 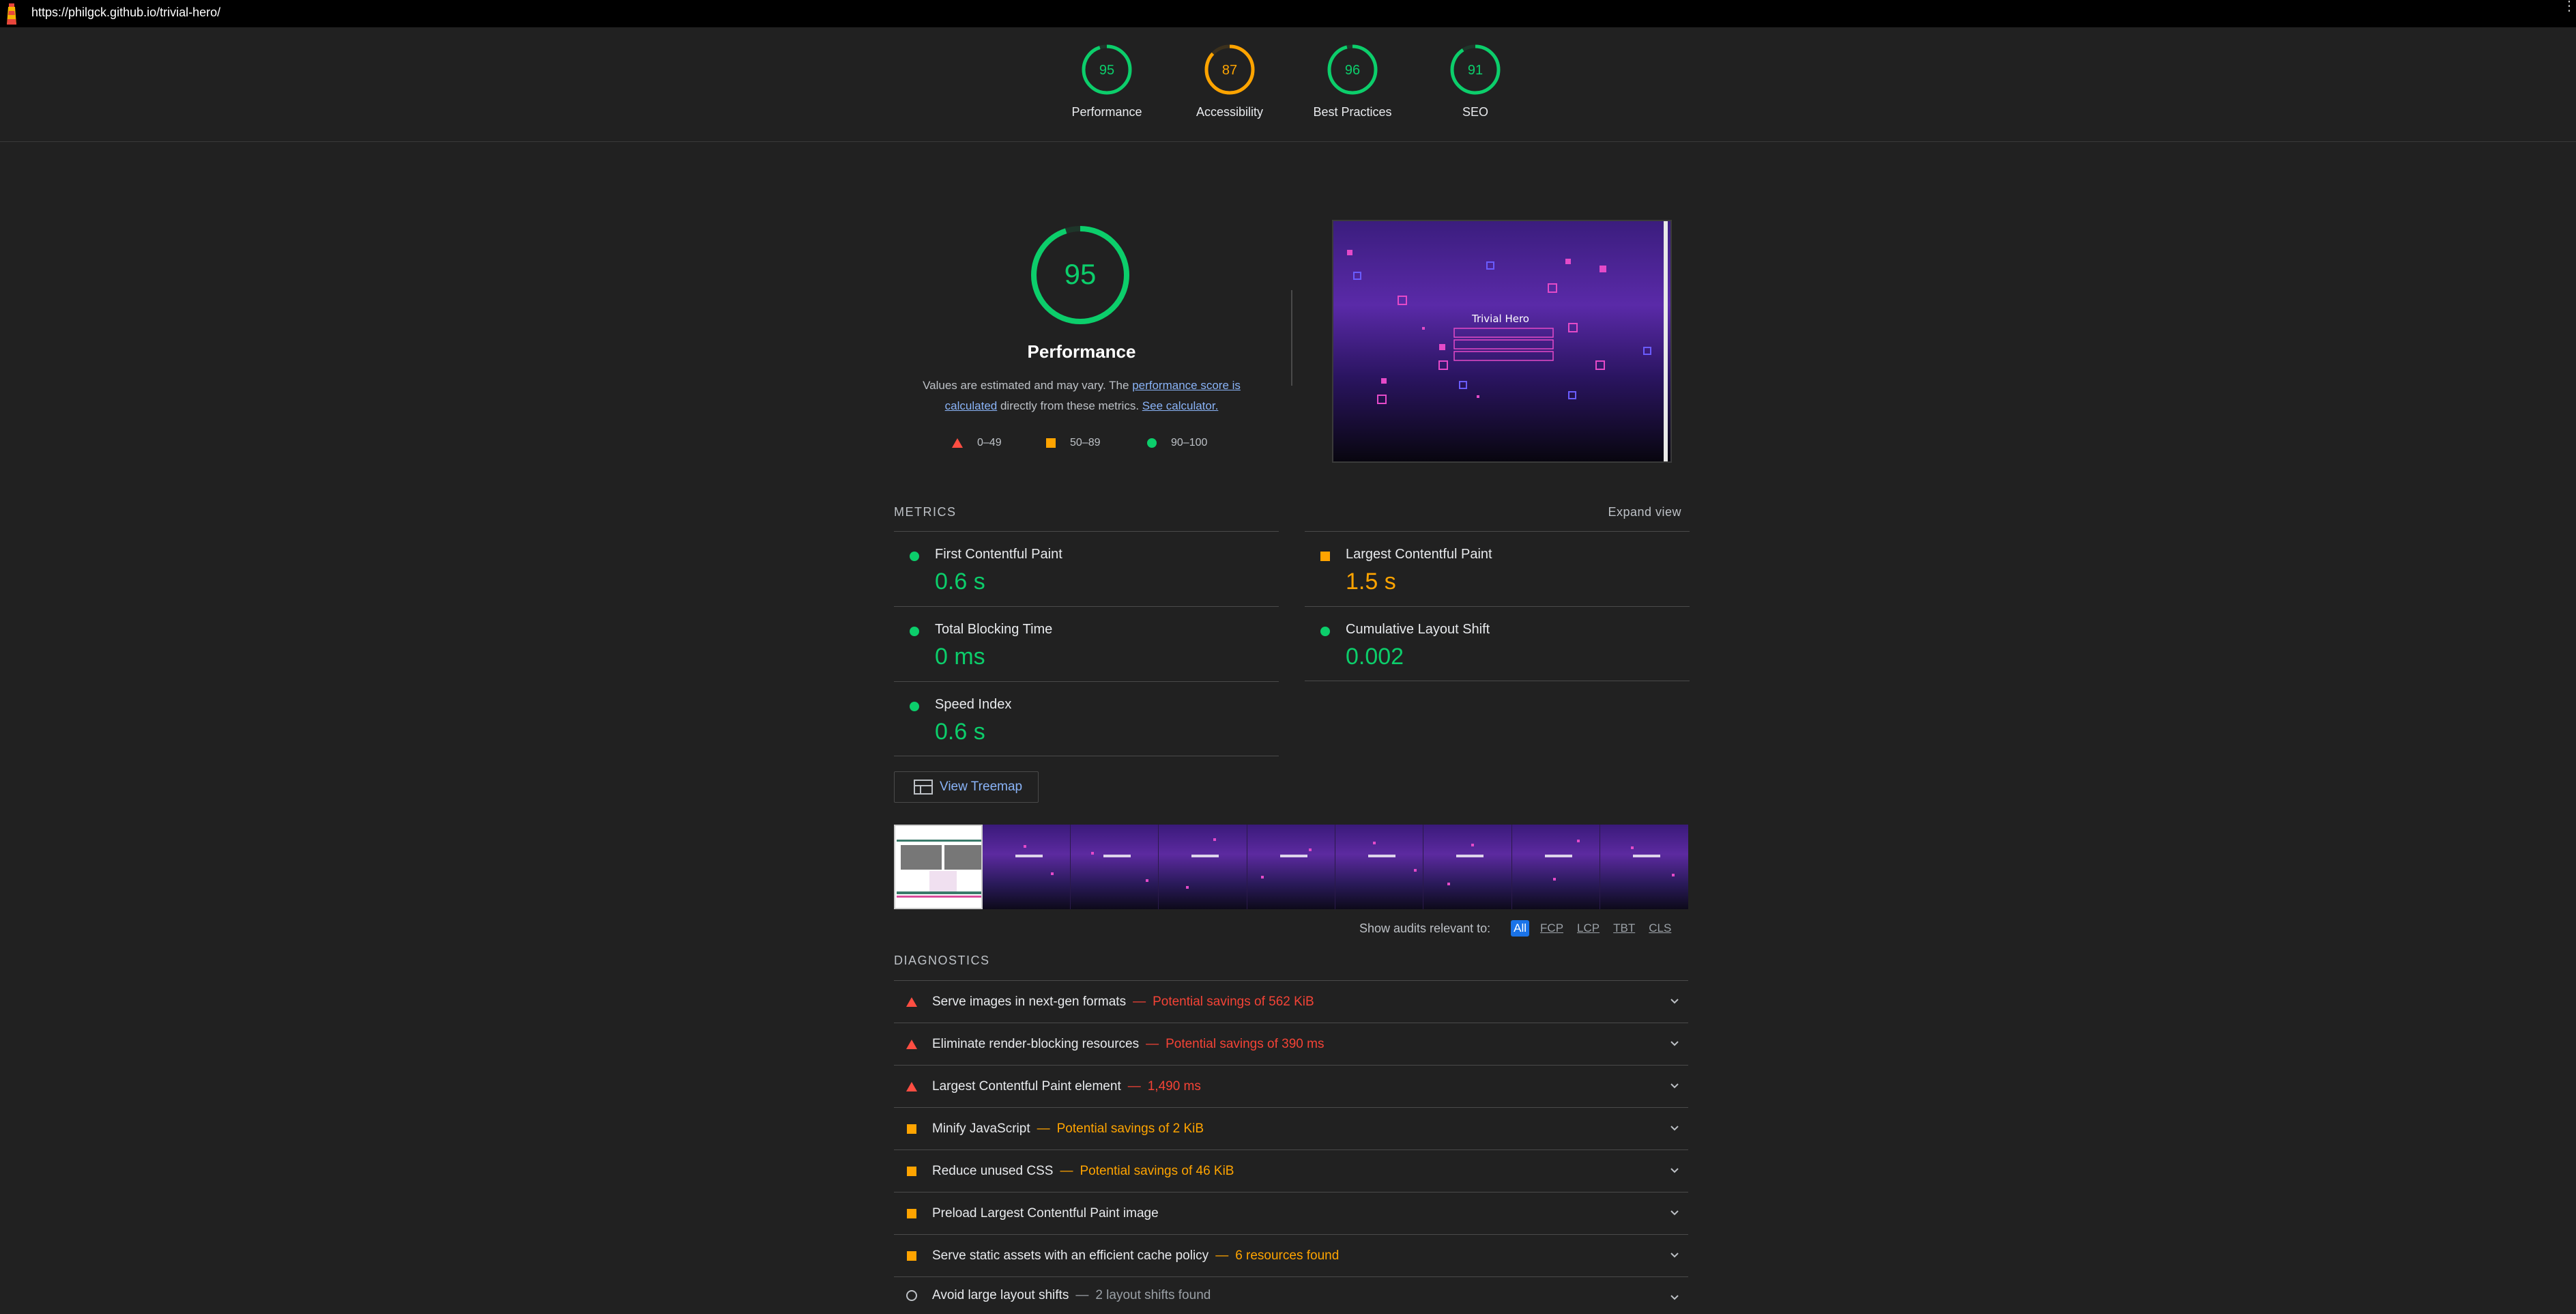 I want to click on gauge-label: Best Practices, so click(x=1352, y=112).